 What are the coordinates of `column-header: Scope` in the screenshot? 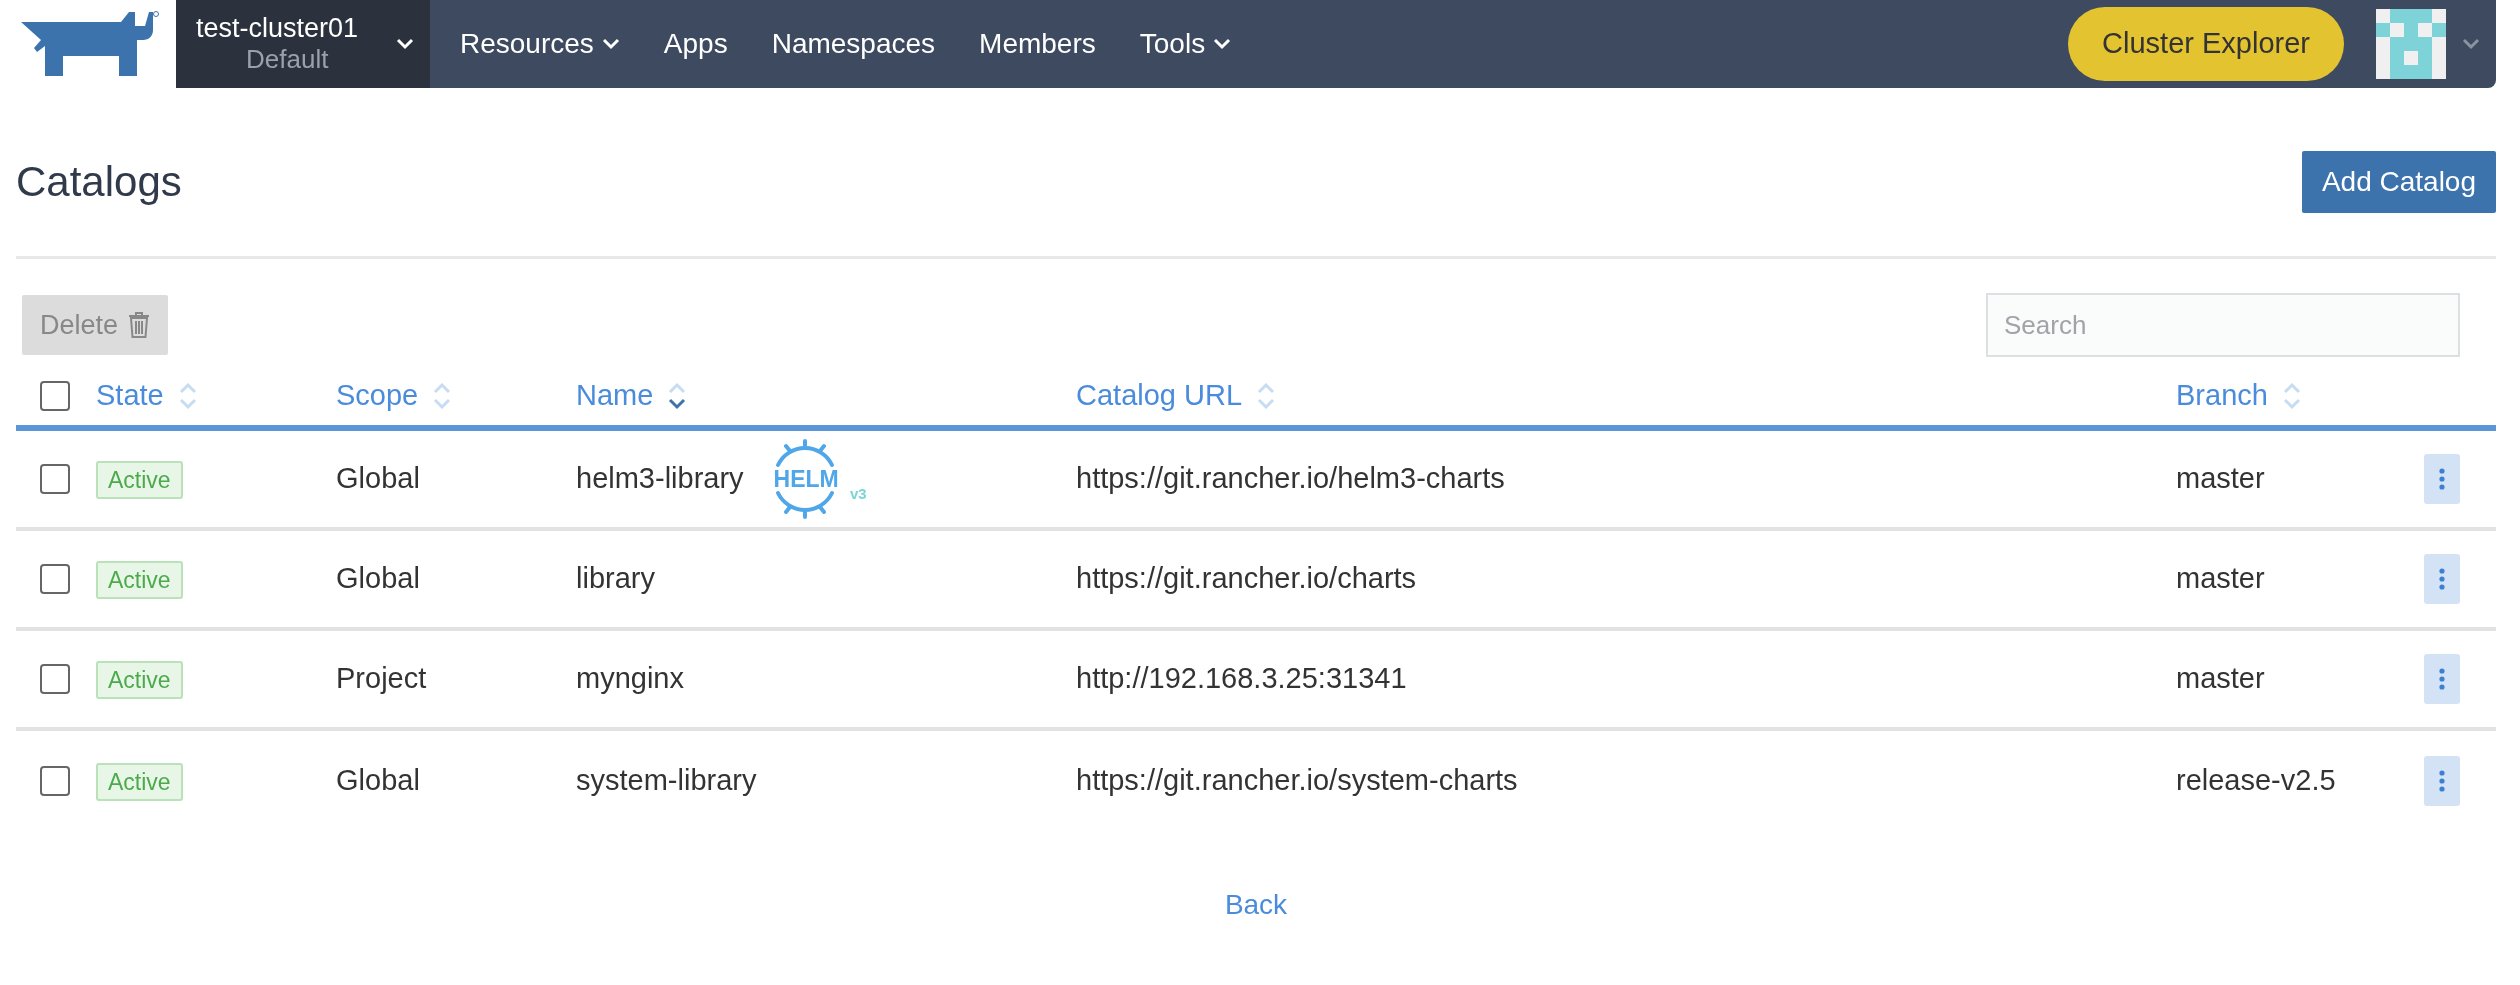 It's located at (377, 396).